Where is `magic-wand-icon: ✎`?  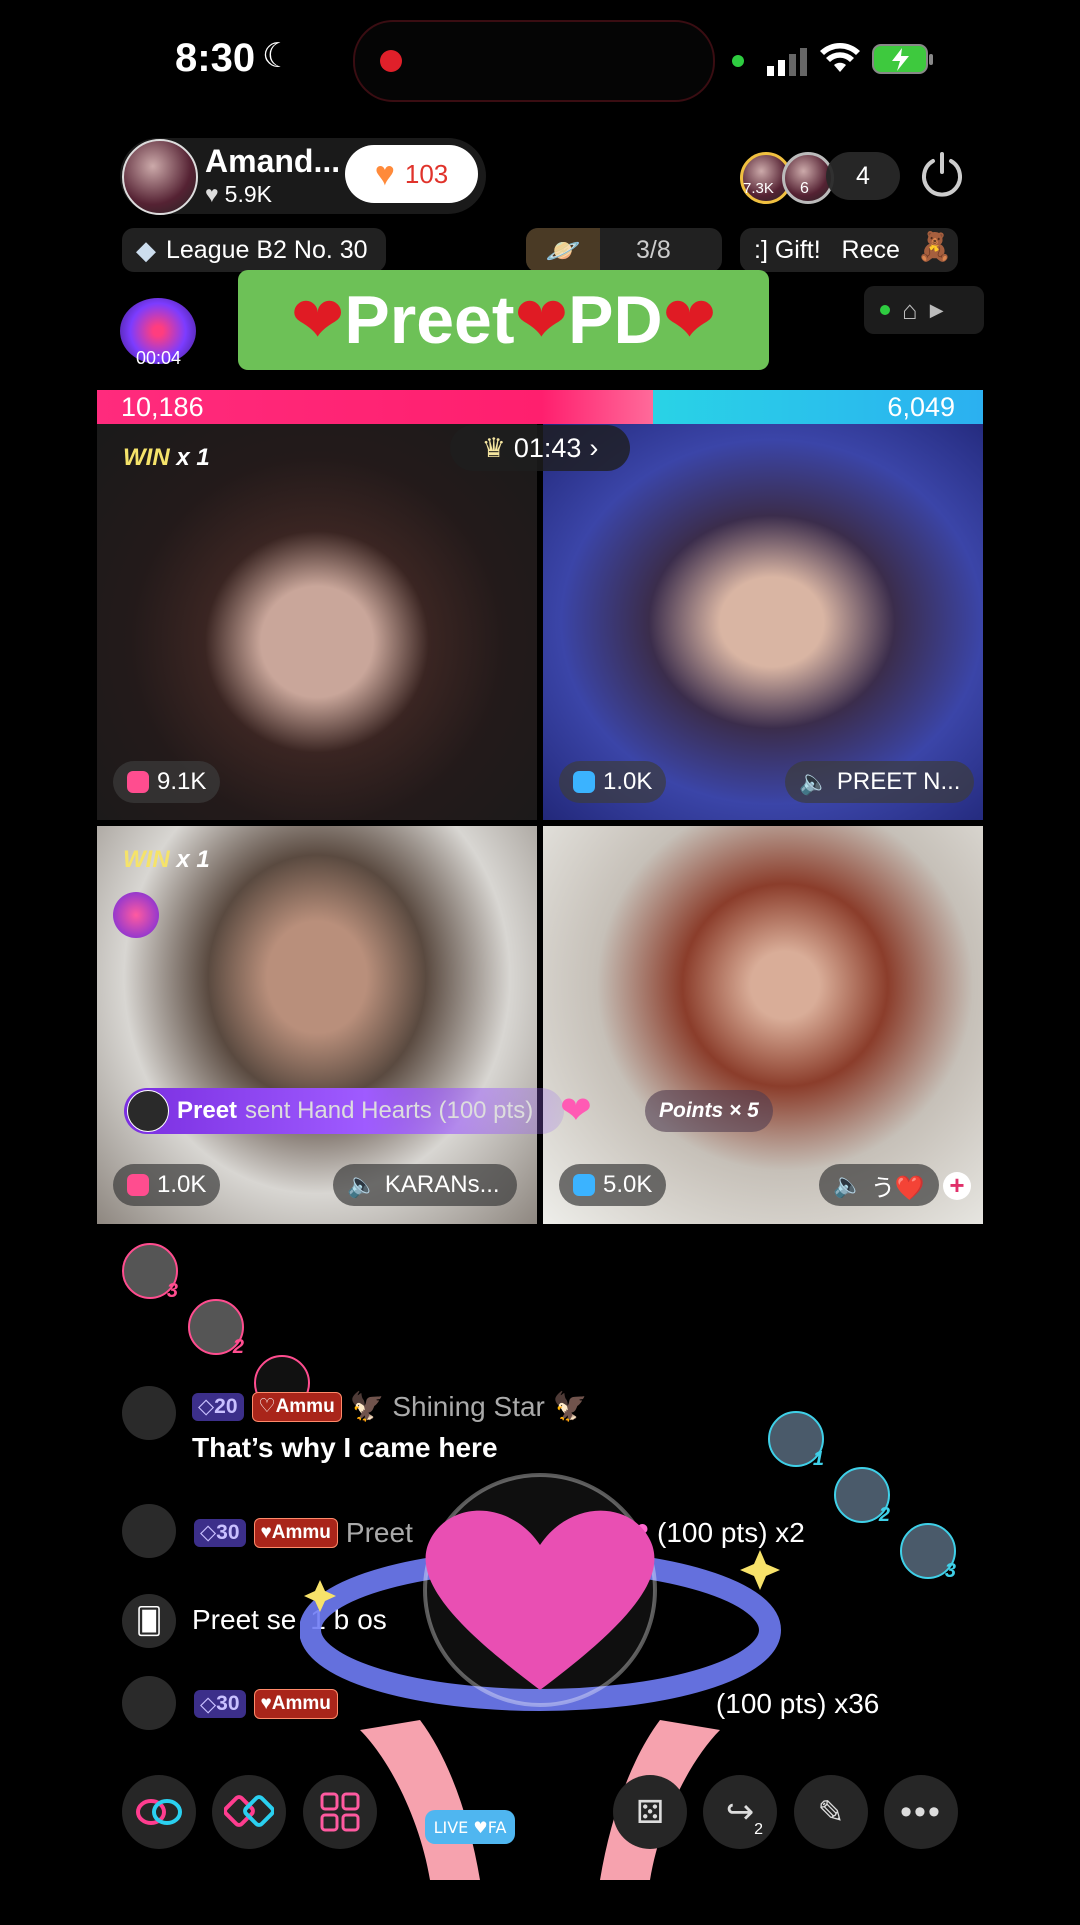 magic-wand-icon: ✎ is located at coordinates (831, 1812).